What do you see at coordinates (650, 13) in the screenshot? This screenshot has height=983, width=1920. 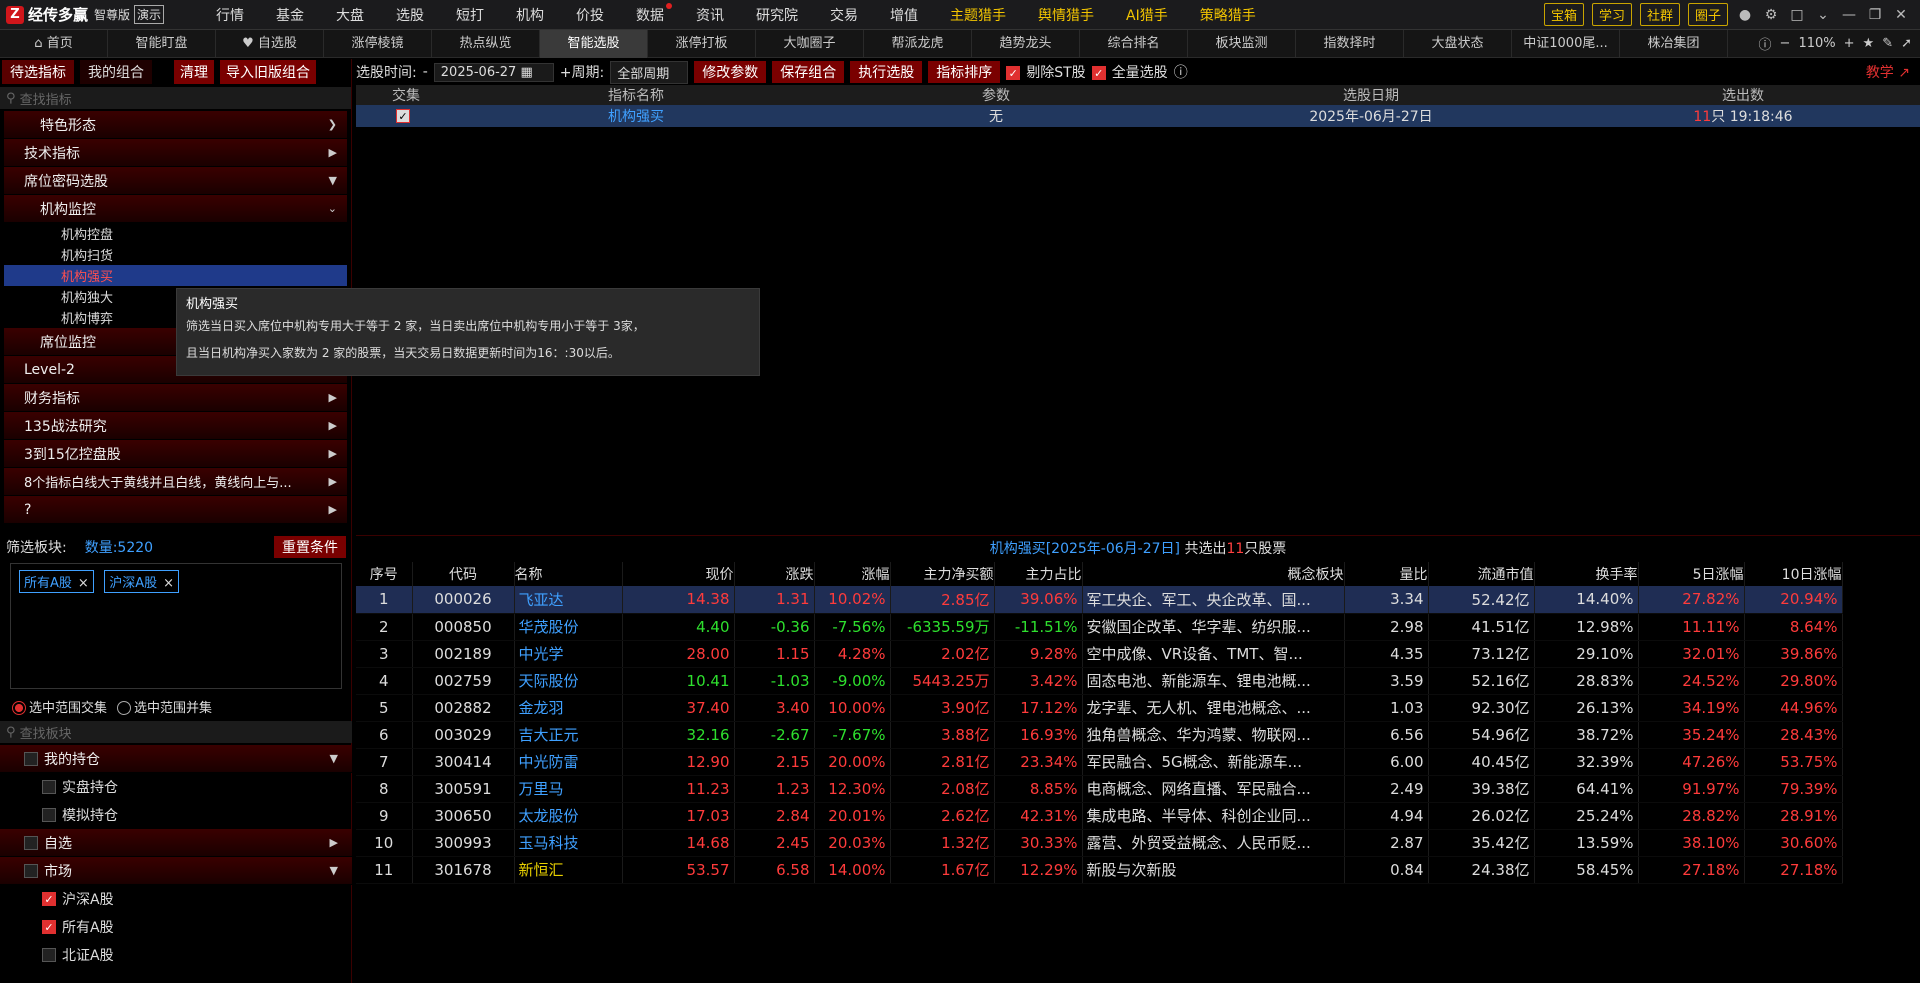 I see `menu-item: 数据` at bounding box center [650, 13].